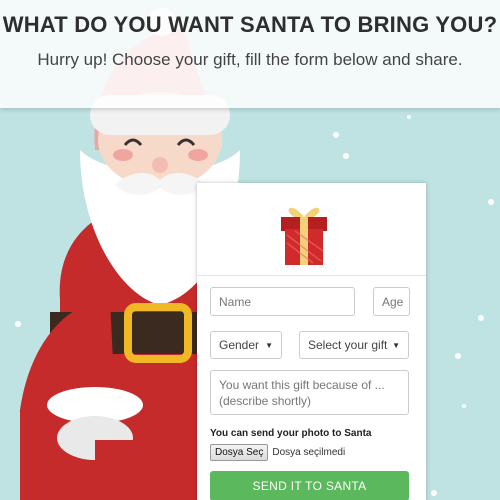 The height and width of the screenshot is (500, 500). I want to click on gift-select-label: Select your gift, so click(348, 345).